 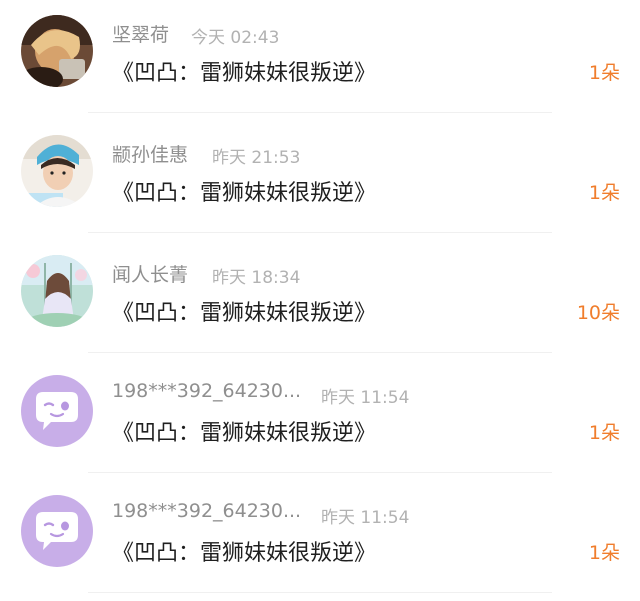 What do you see at coordinates (150, 155) in the screenshot?
I see `user-name: 颛孙佳惠` at bounding box center [150, 155].